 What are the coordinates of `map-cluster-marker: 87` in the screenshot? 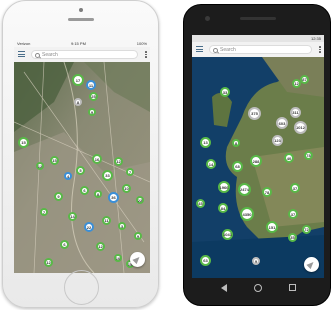 It's located at (304, 79).